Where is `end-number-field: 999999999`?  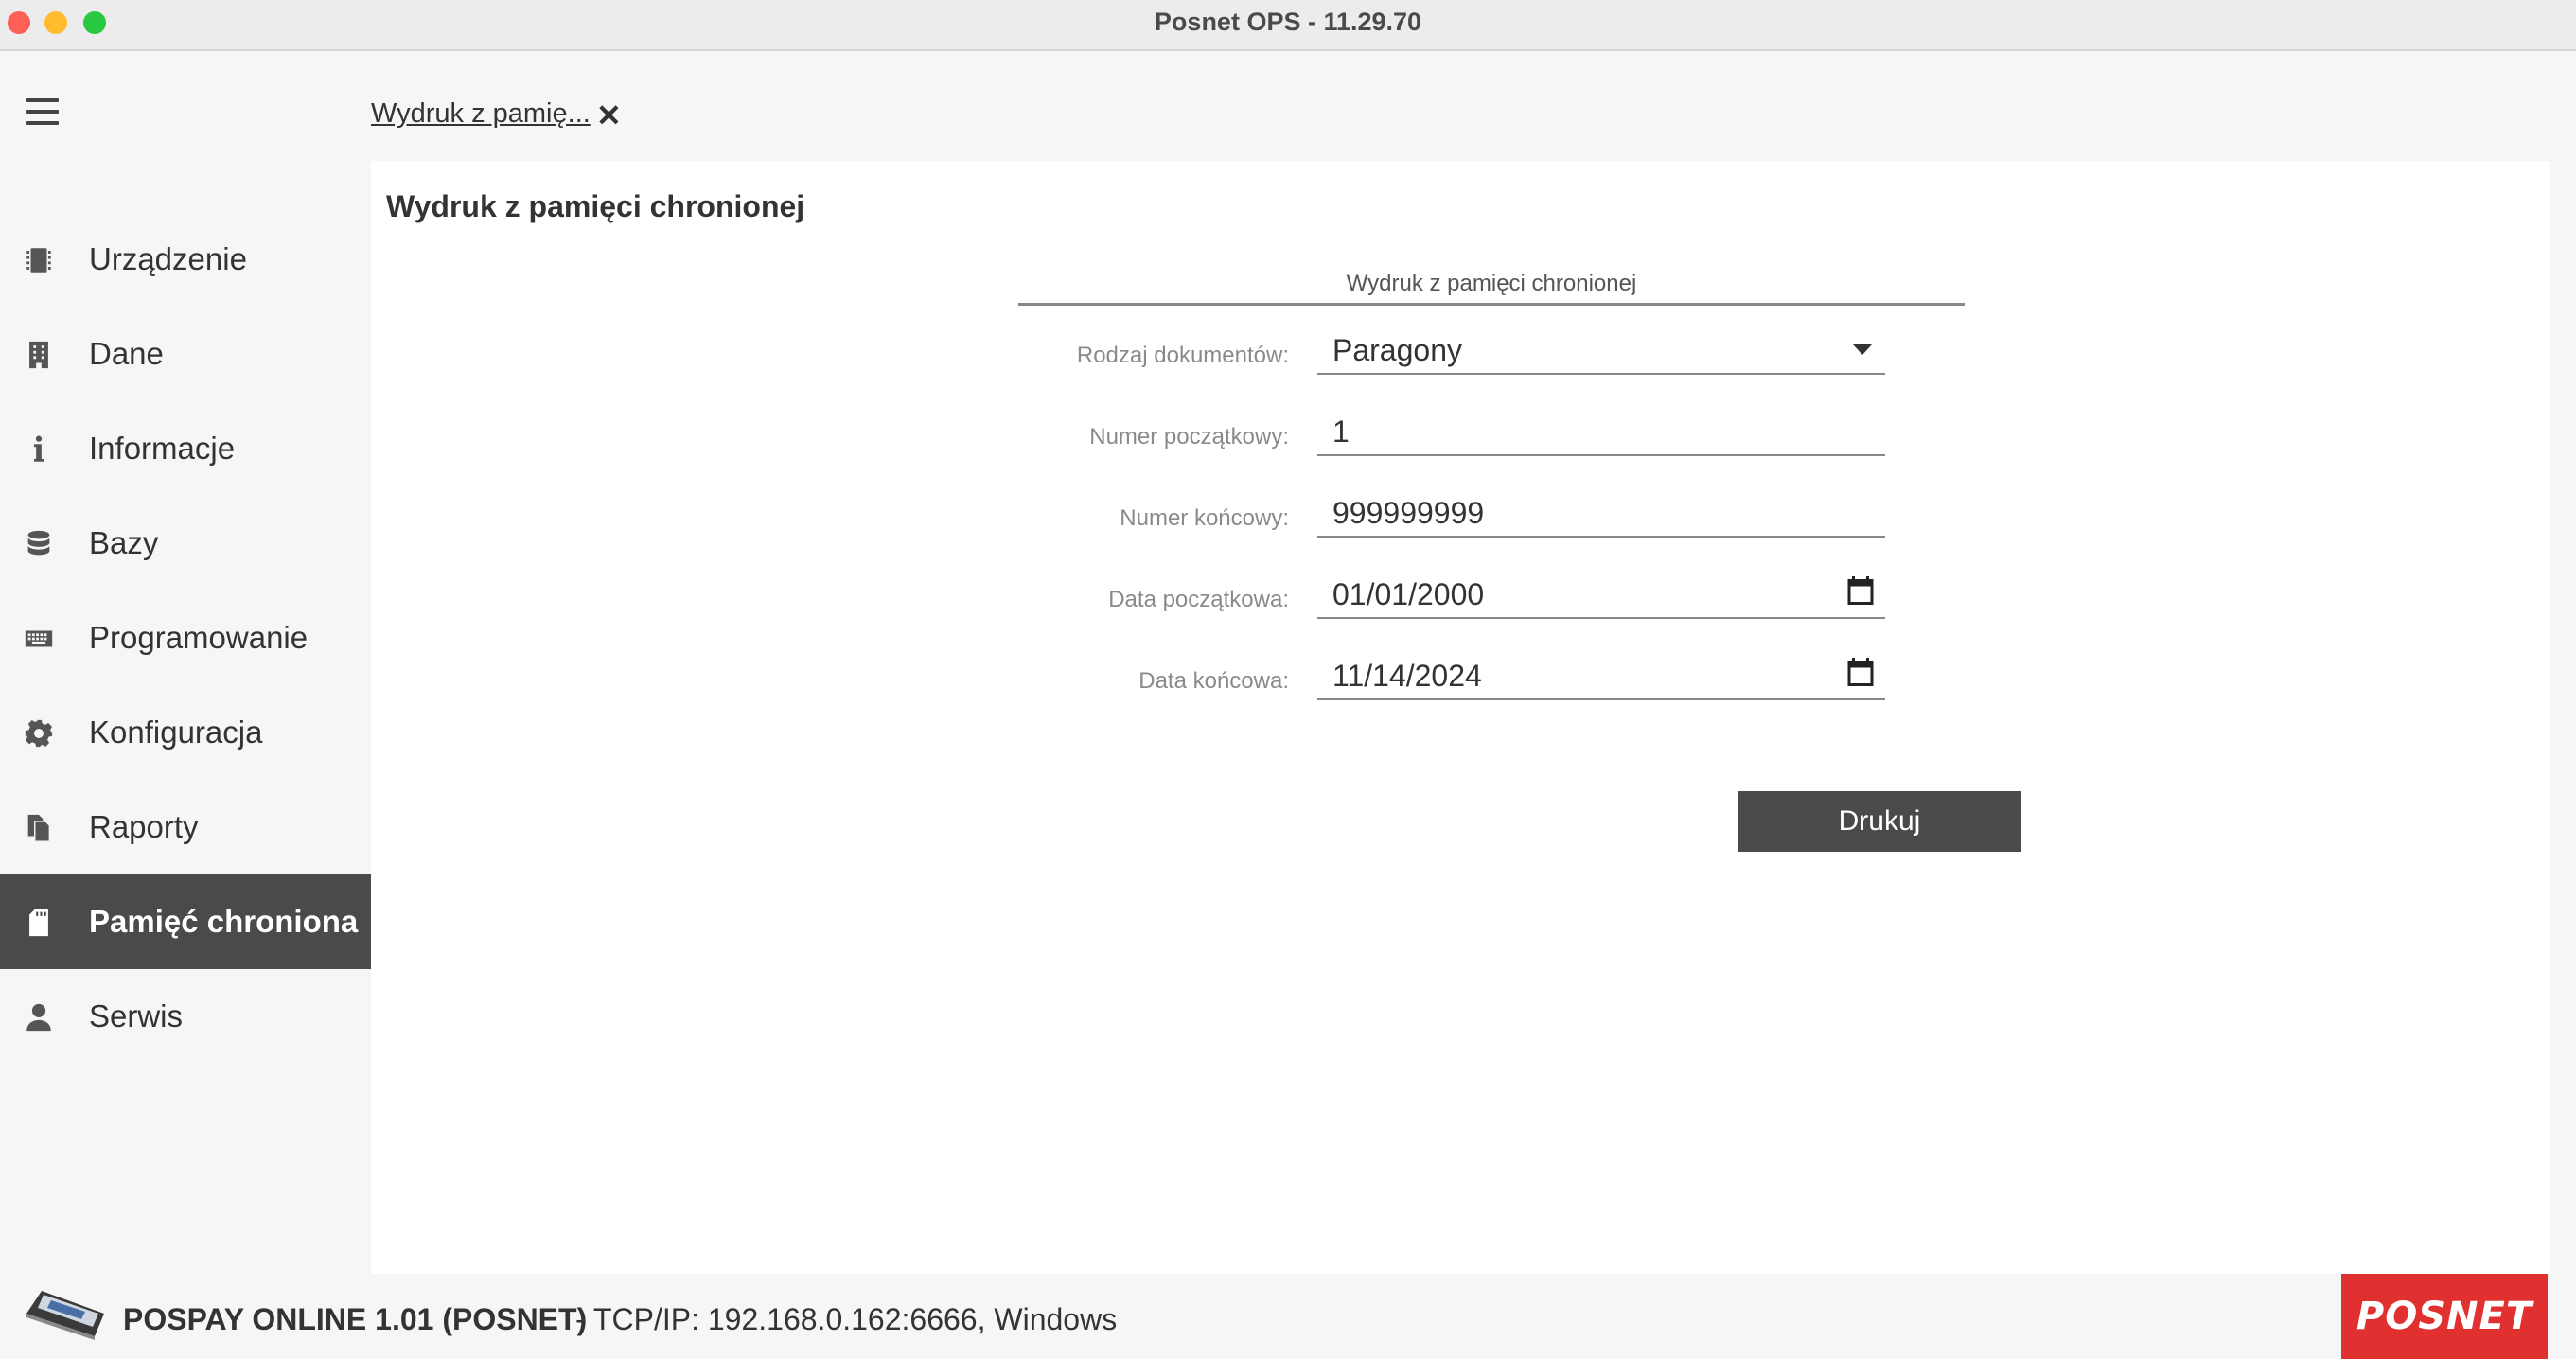
end-number-field: 999999999 is located at coordinates (1601, 512).